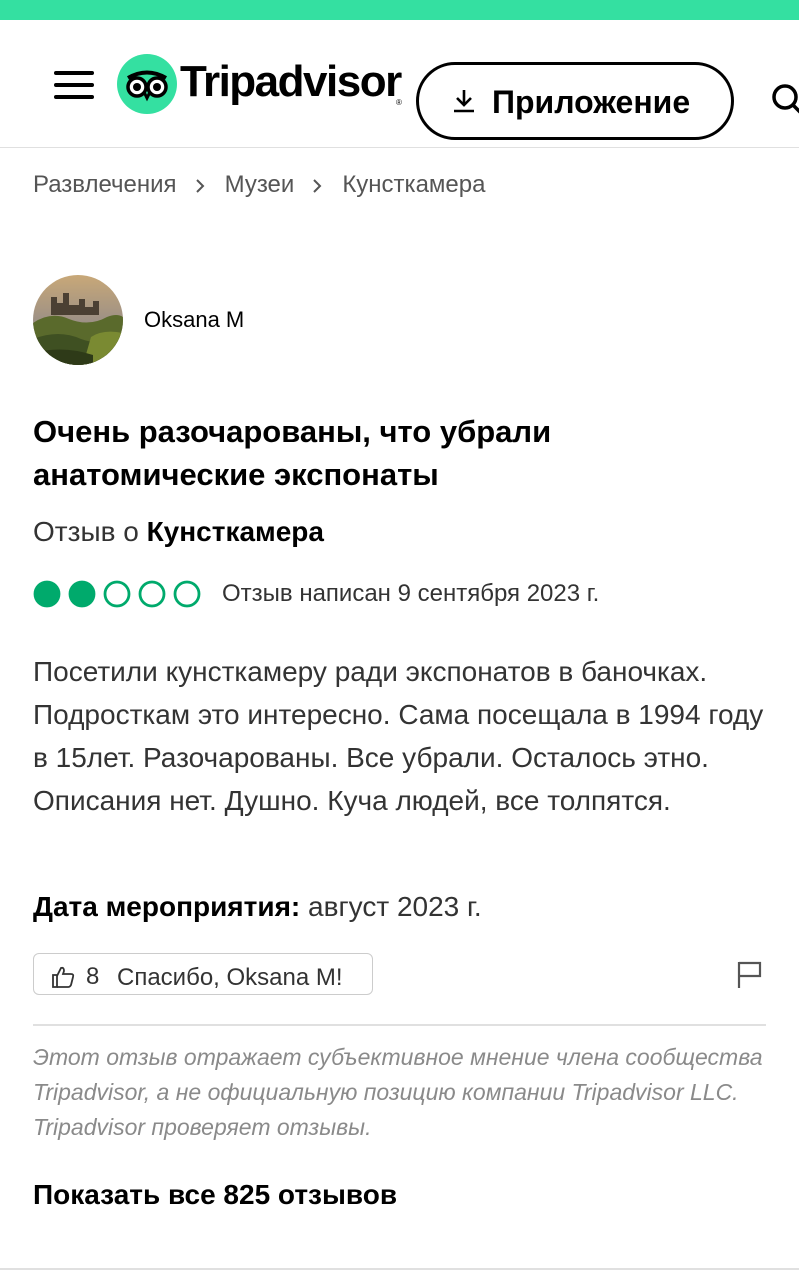 This screenshot has width=799, height=1280. Describe the element at coordinates (591, 102) in the screenshot. I see `app-button-label: Приложение` at that location.